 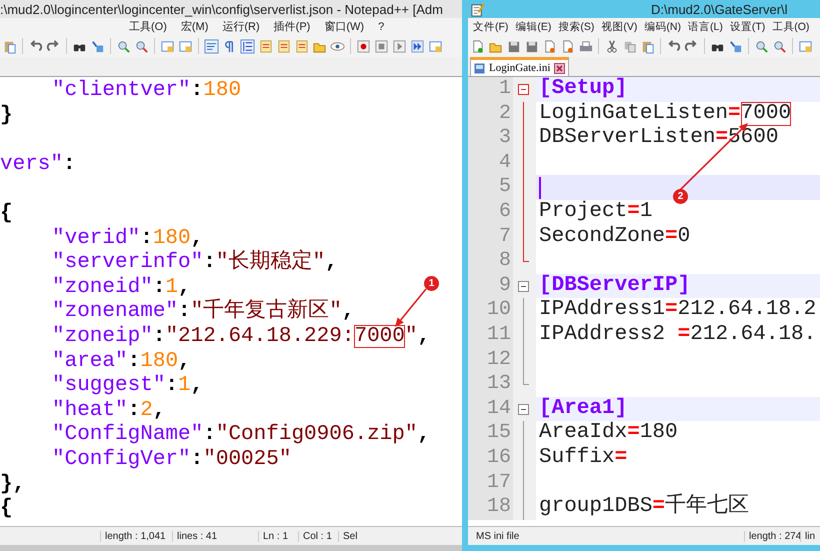 What do you see at coordinates (490, 483) in the screenshot?
I see `line-number: 17` at bounding box center [490, 483].